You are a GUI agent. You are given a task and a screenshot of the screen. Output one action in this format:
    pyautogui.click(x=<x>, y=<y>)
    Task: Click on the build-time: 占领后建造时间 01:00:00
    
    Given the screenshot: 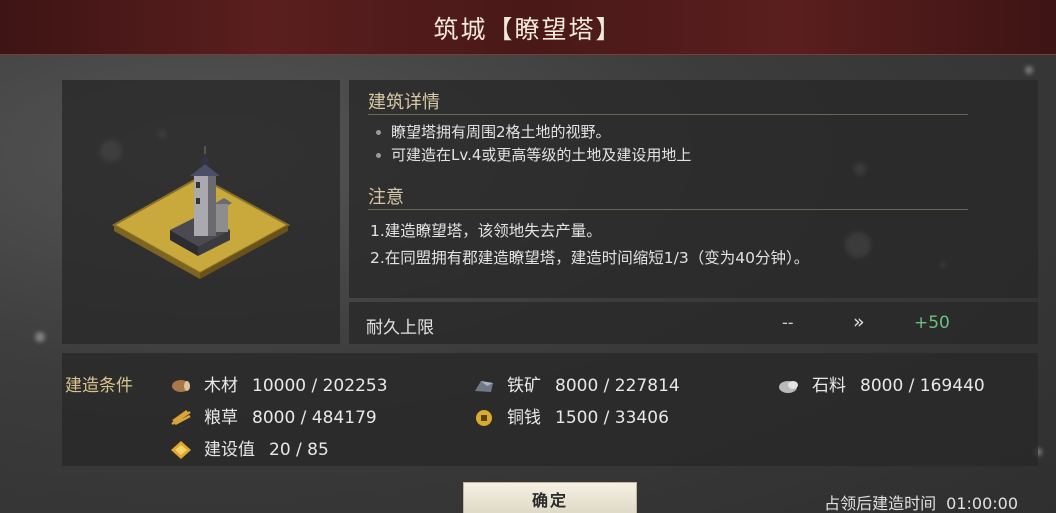 What is the action you would take?
    pyautogui.click(x=921, y=501)
    